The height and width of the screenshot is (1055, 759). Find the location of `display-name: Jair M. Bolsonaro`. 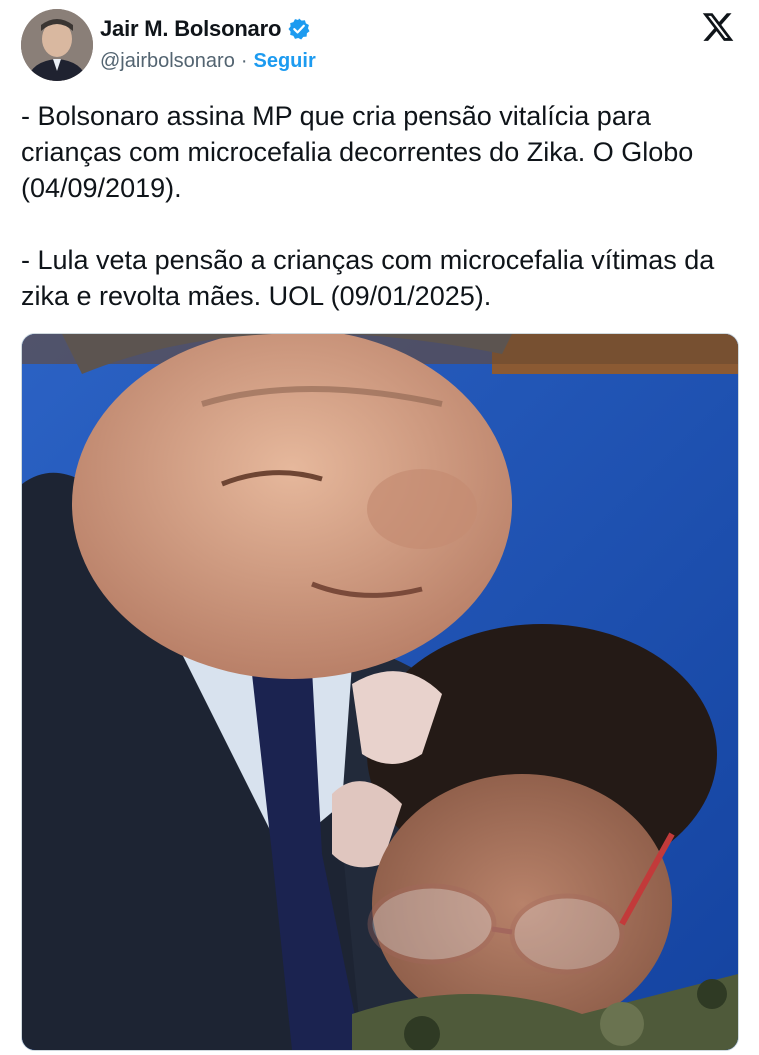

display-name: Jair M. Bolsonaro is located at coordinates (190, 29).